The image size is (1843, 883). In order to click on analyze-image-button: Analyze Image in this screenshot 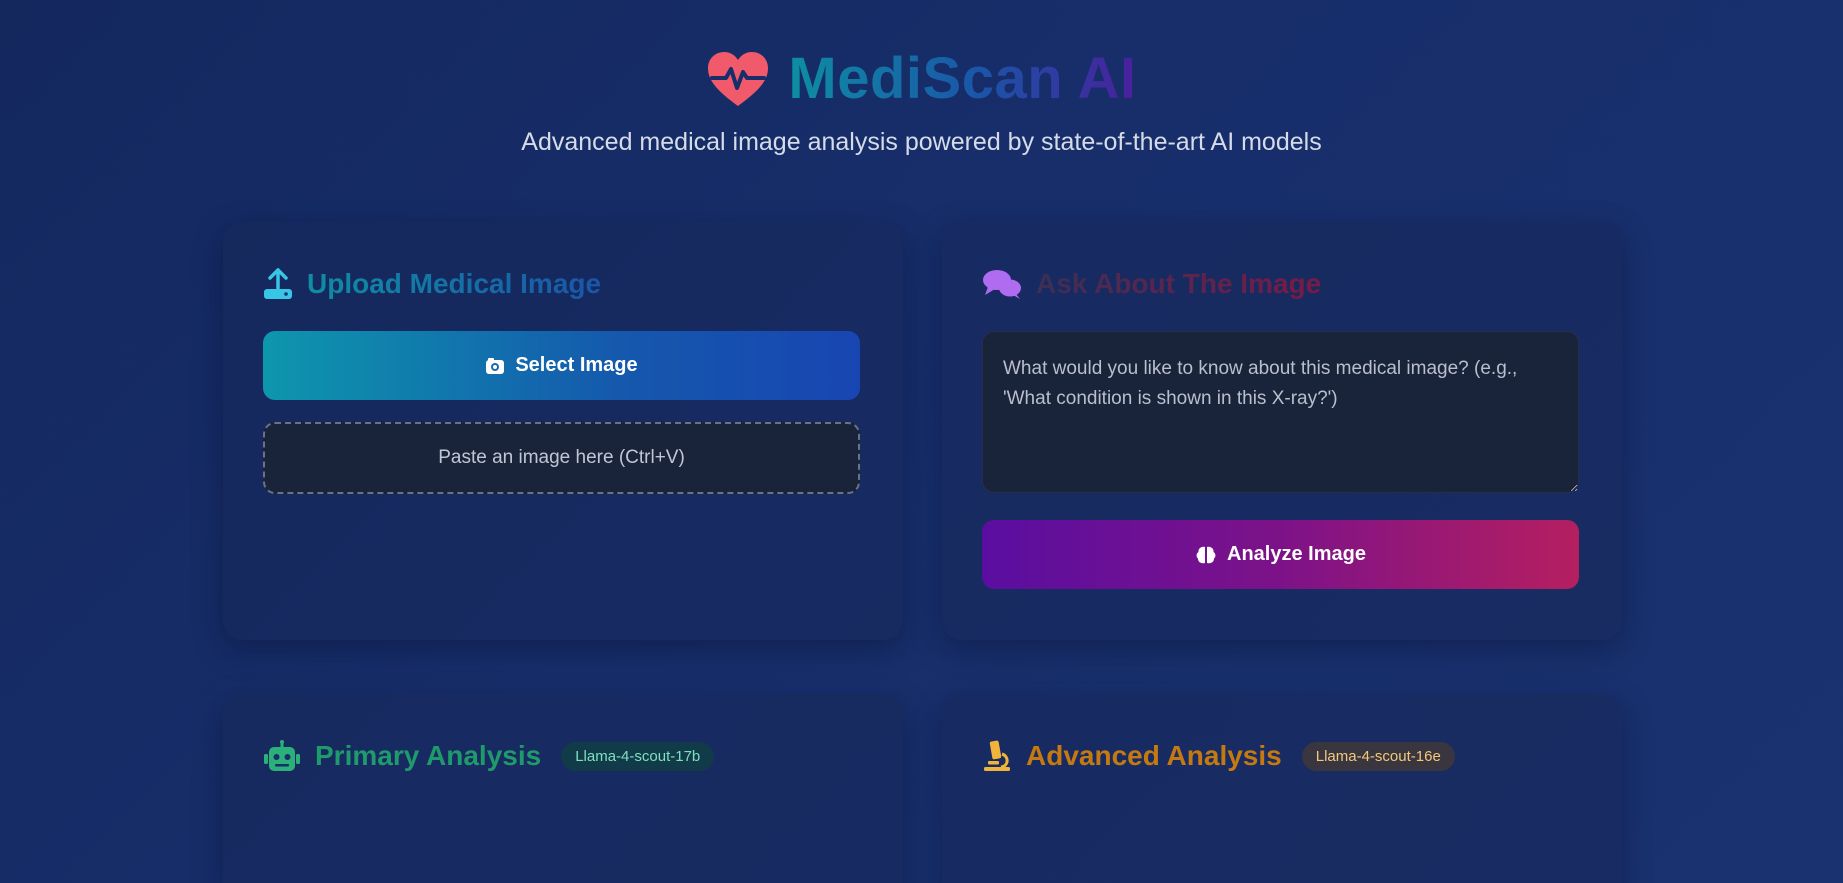, I will do `click(1280, 554)`.